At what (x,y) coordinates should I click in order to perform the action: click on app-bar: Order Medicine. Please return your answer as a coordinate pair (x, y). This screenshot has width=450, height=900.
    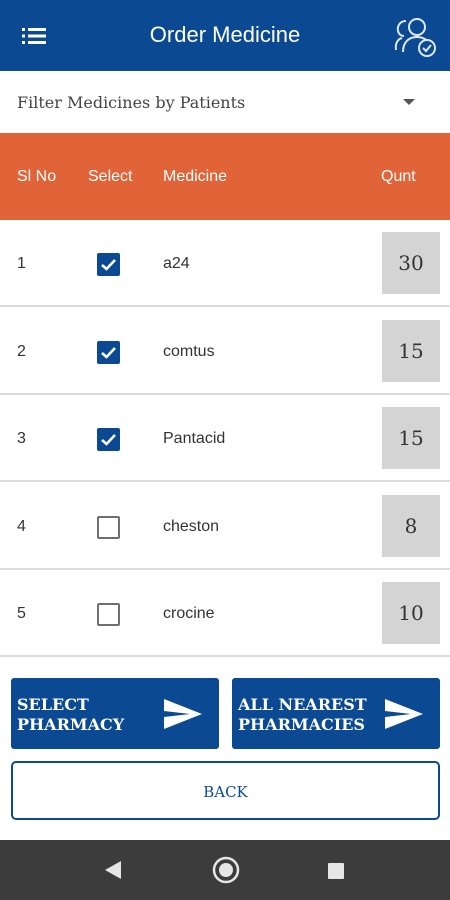
    Looking at the image, I should click on (225, 35).